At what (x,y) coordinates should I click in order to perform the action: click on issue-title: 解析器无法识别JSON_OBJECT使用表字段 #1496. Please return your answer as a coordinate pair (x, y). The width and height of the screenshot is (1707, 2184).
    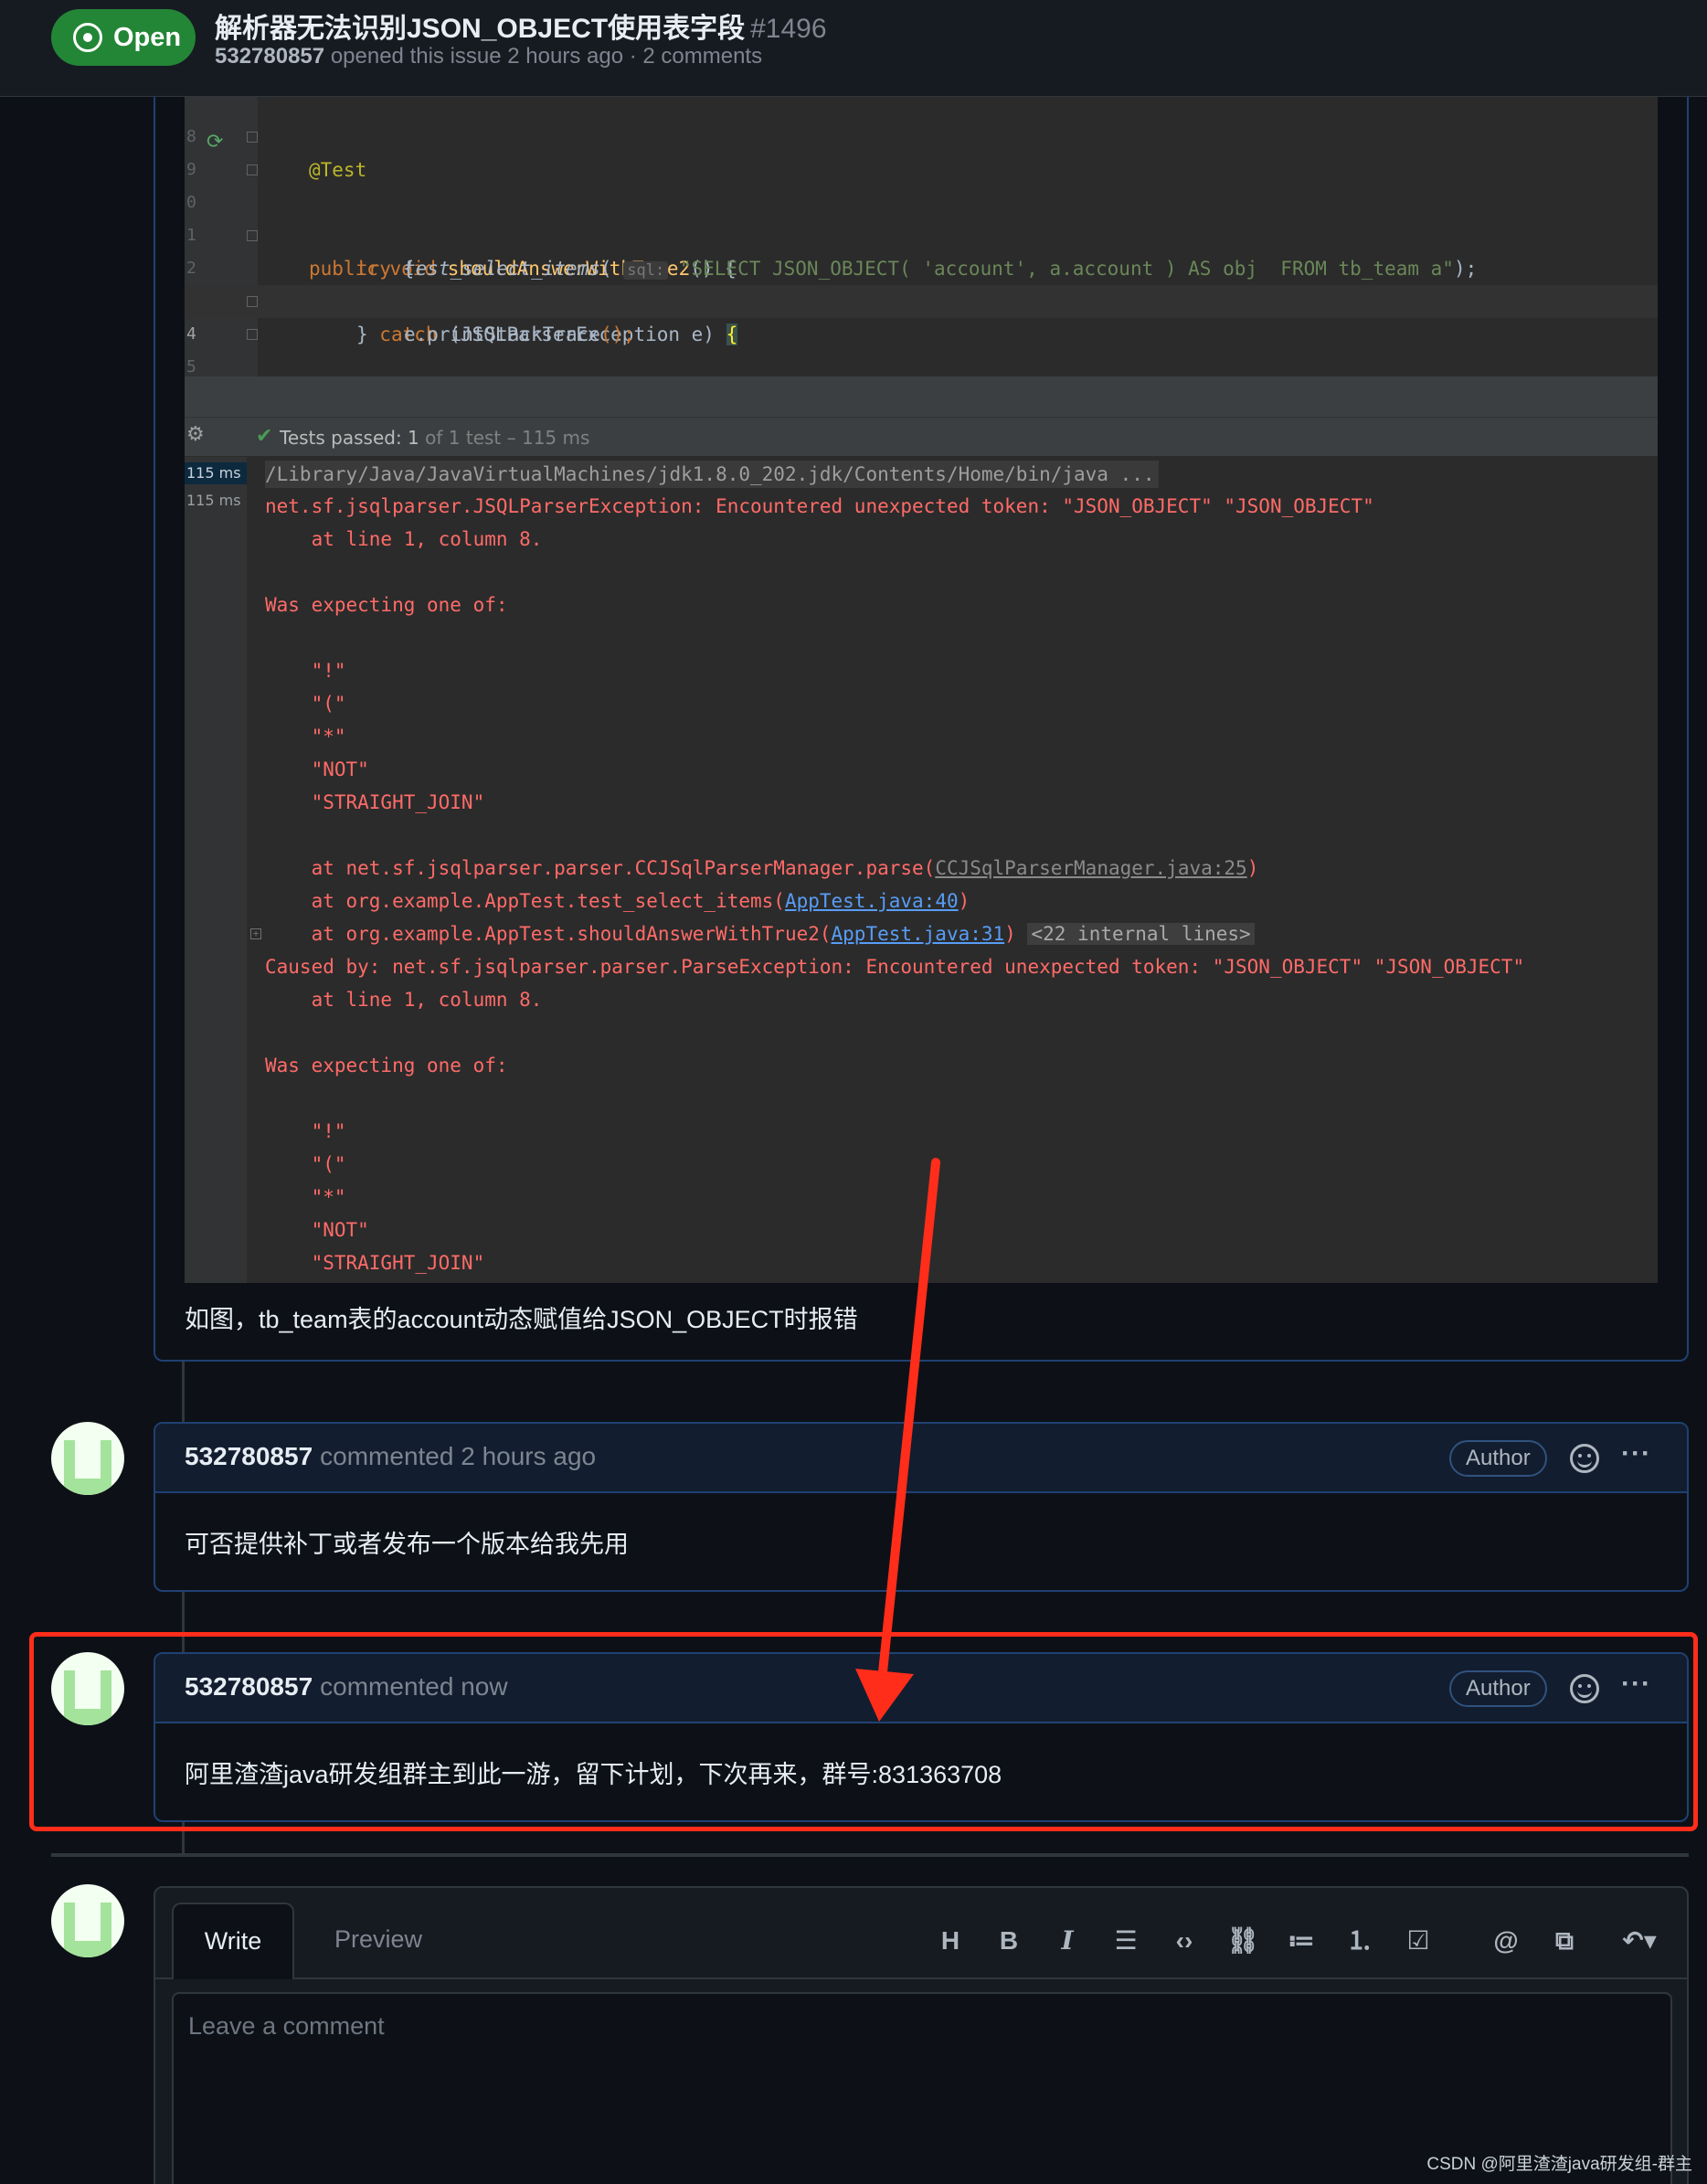
    Looking at the image, I should click on (521, 26).